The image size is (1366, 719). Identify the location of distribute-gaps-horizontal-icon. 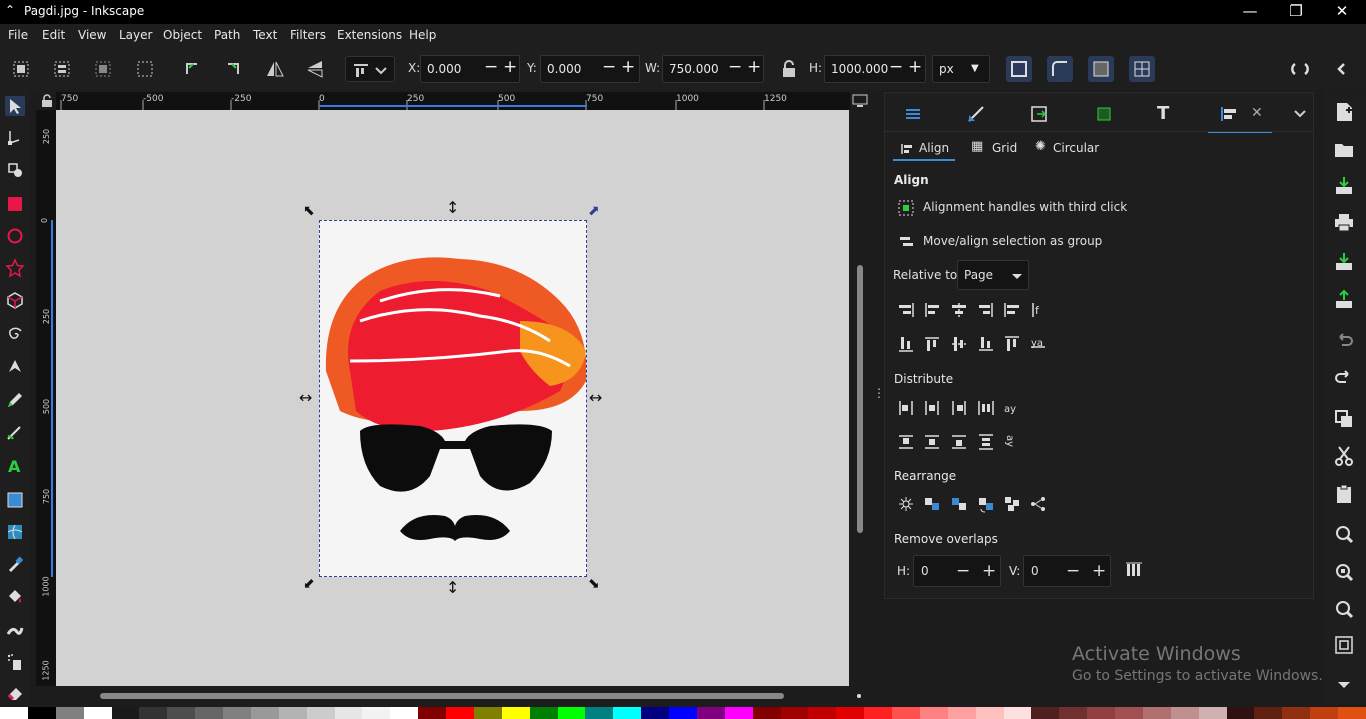
(986, 408).